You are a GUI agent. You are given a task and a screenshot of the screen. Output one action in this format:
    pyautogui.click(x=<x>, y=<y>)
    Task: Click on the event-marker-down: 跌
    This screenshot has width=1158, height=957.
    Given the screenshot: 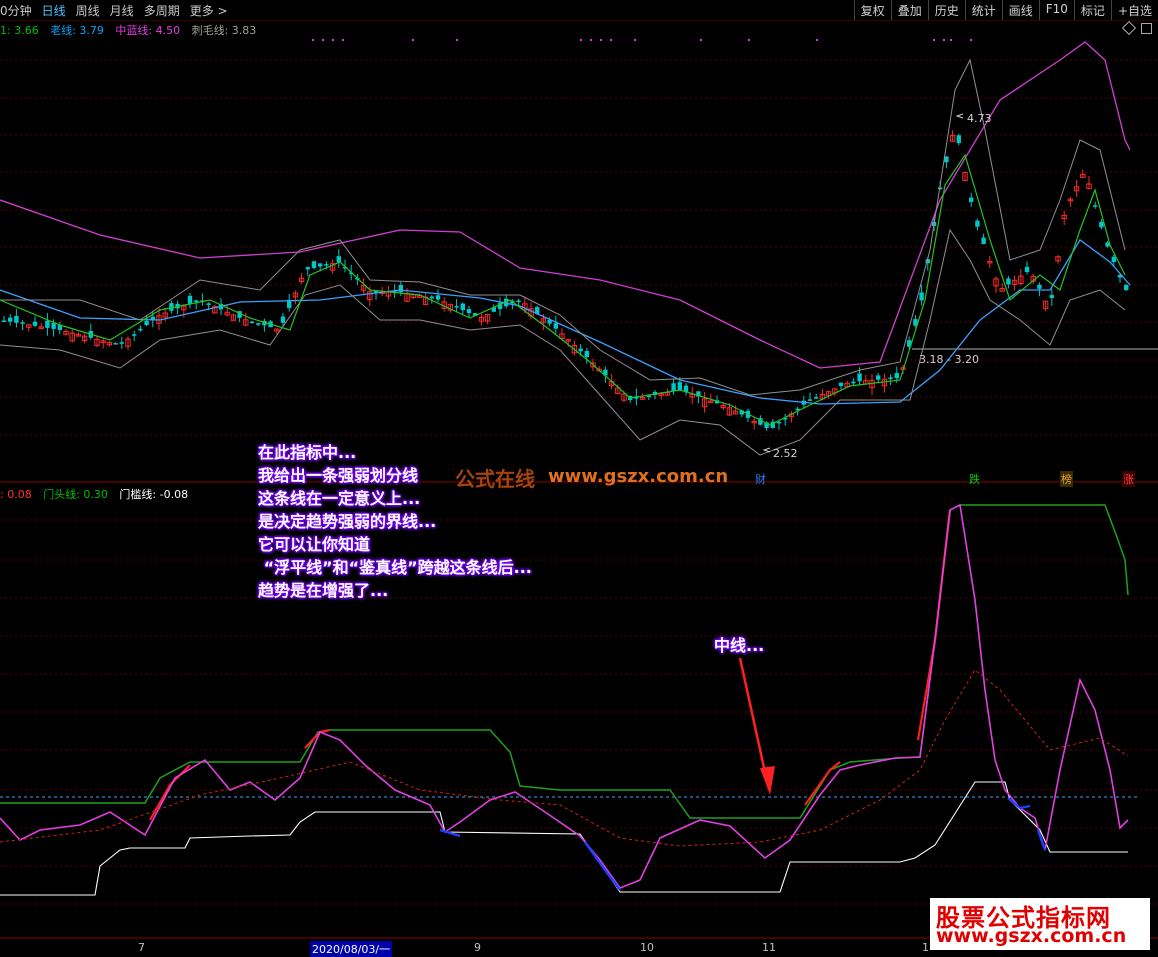 What is the action you would take?
    pyautogui.click(x=974, y=479)
    